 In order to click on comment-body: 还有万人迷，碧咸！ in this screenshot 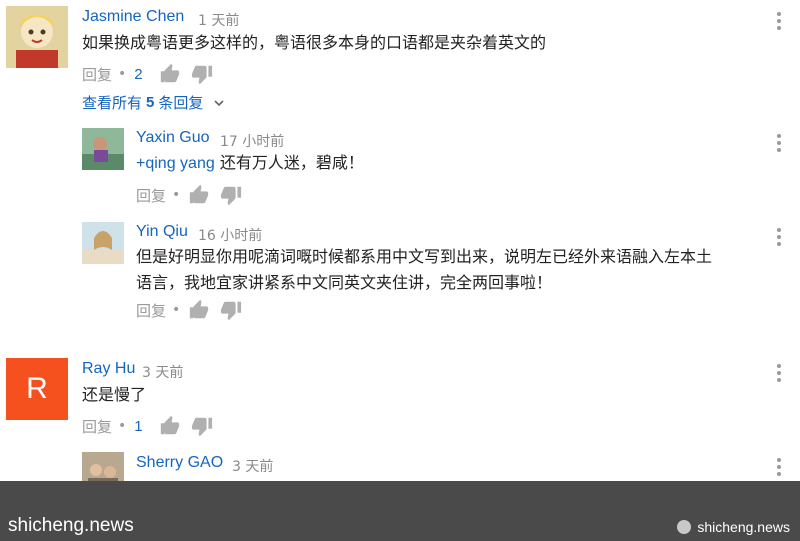, I will do `click(291, 162)`.